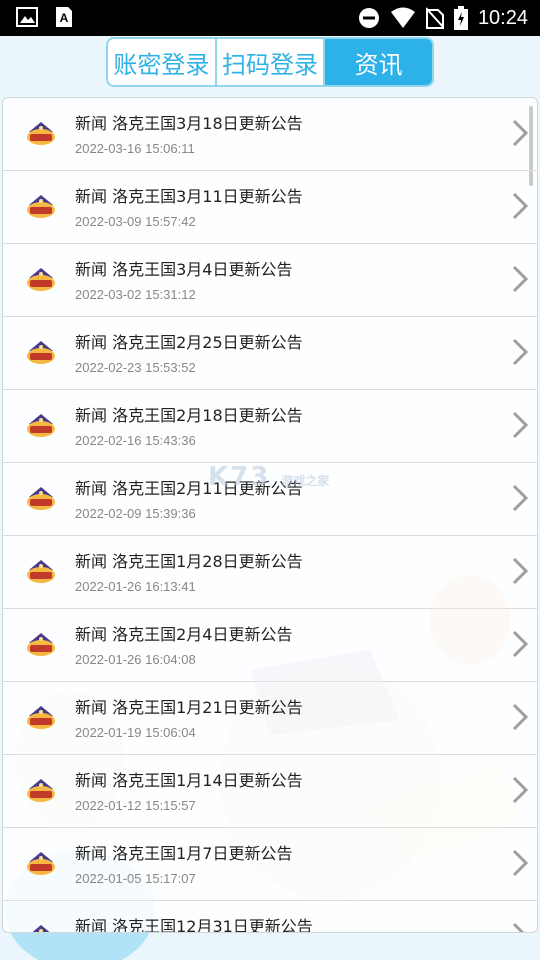 The width and height of the screenshot is (540, 960). I want to click on login-tabs: 账密登录 扫码登录 资讯, so click(270, 62).